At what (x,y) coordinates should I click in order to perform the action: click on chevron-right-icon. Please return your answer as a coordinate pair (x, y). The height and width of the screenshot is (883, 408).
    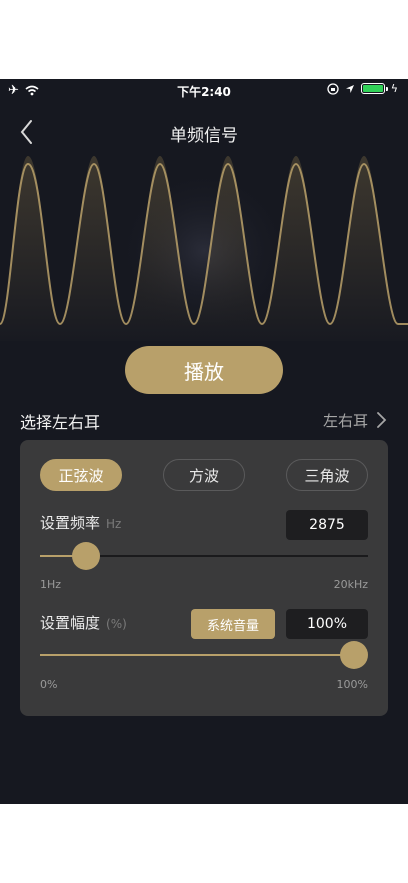
    Looking at the image, I should click on (381, 420).